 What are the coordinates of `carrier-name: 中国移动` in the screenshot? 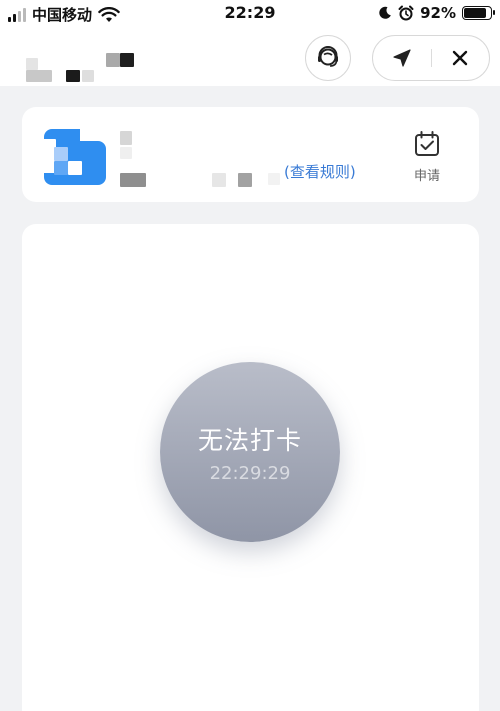 It's located at (62, 15).